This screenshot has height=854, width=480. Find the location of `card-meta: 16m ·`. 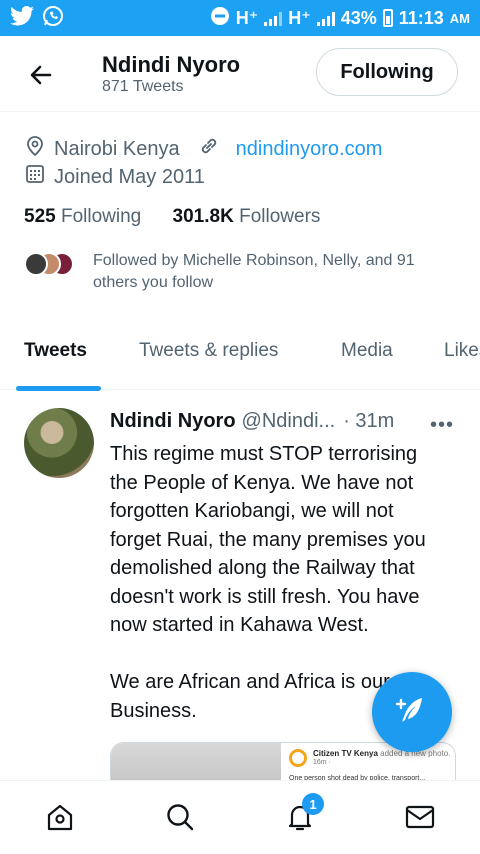

card-meta: 16m · is located at coordinates (322, 762).